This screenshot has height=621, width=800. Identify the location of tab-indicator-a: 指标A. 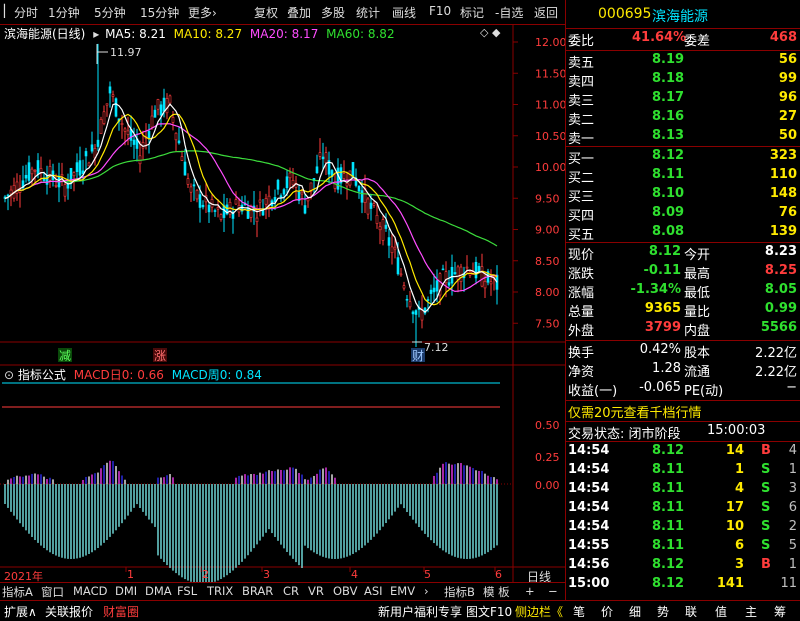
(17, 592).